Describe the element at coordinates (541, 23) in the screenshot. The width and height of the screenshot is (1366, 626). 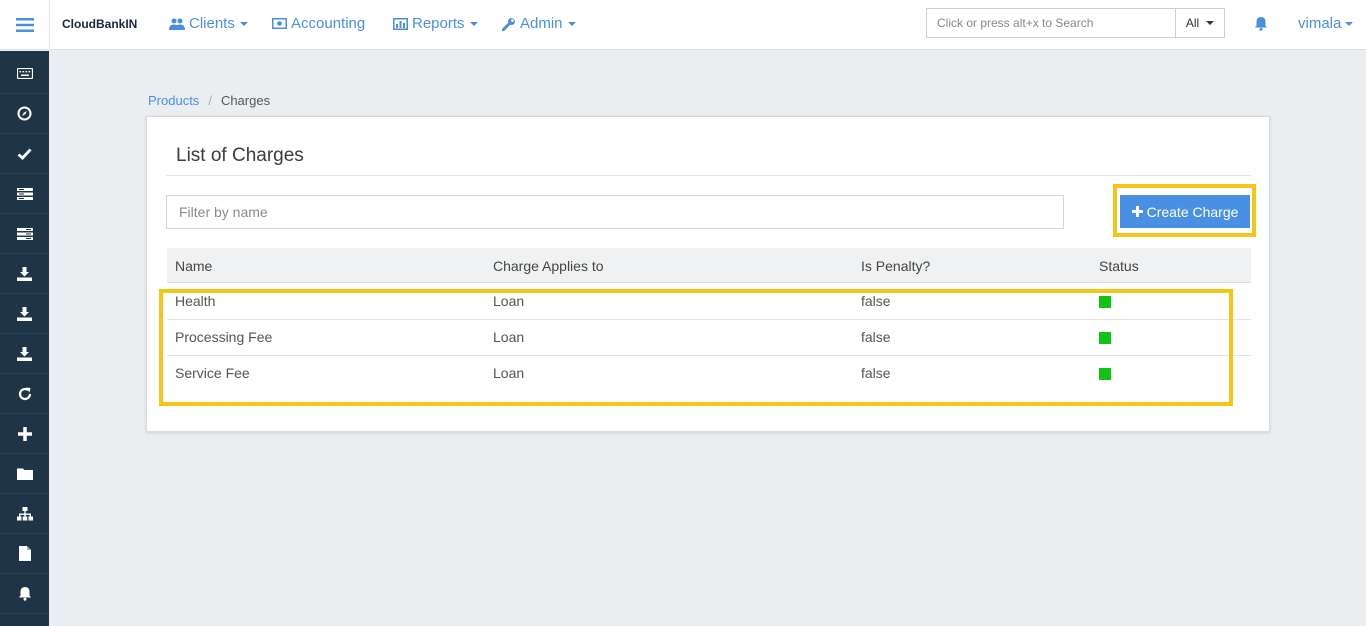
I see `nav-admin-label: Admin` at that location.